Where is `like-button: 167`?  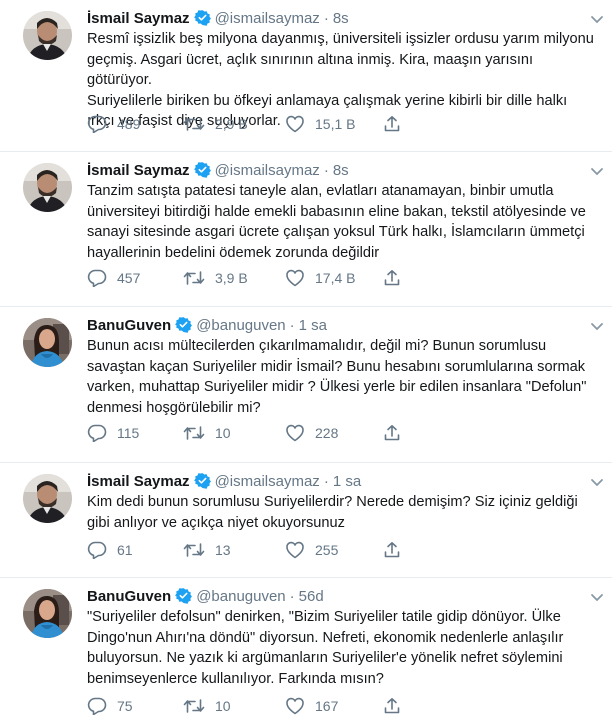
like-button: 167 is located at coordinates (311, 706).